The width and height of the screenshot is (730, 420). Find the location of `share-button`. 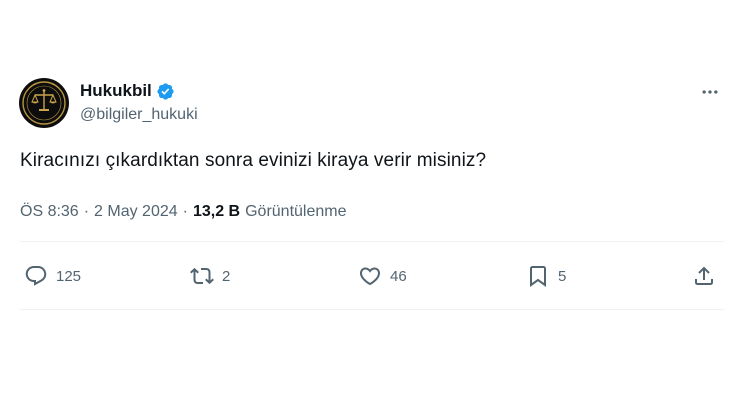

share-button is located at coordinates (704, 276).